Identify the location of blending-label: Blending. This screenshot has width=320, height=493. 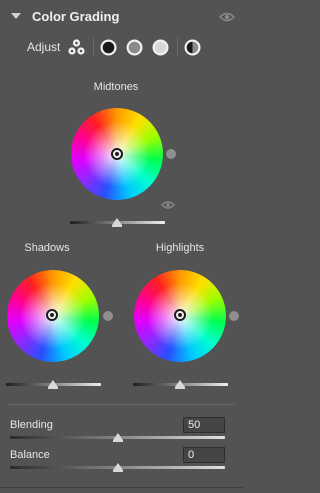
(31, 425).